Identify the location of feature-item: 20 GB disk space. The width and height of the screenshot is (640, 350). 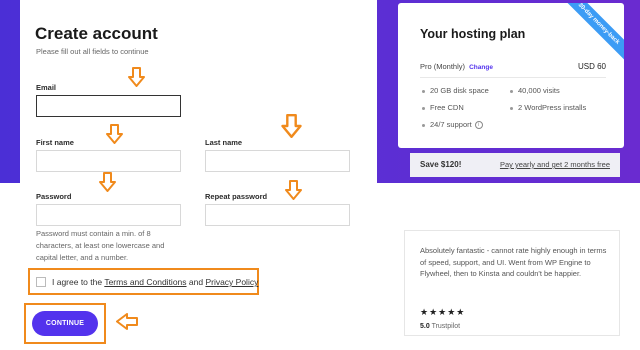
(455, 90).